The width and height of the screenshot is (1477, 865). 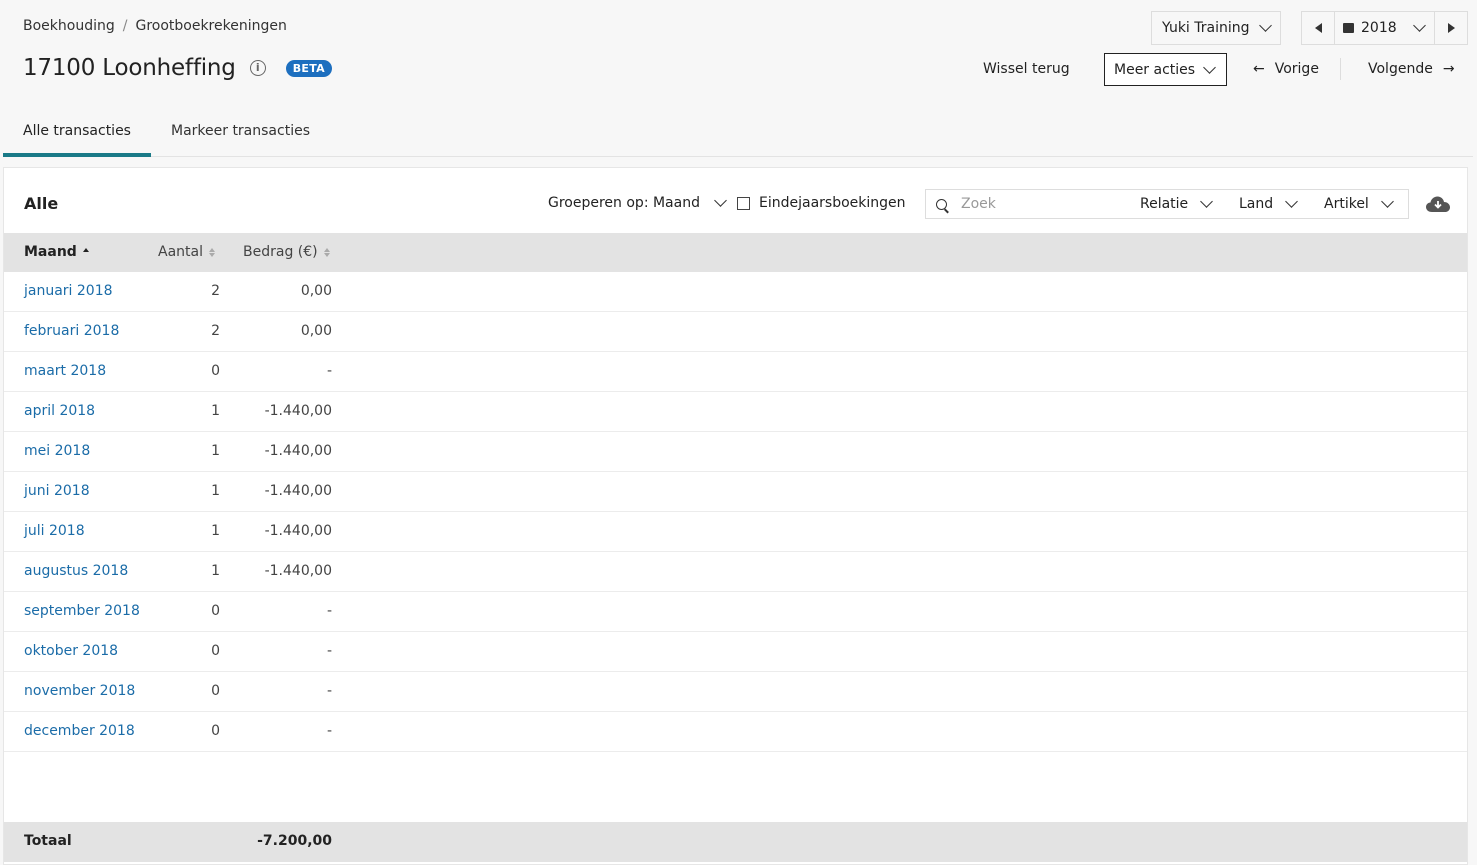 I want to click on arrow-right-icon: →, so click(x=1448, y=69).